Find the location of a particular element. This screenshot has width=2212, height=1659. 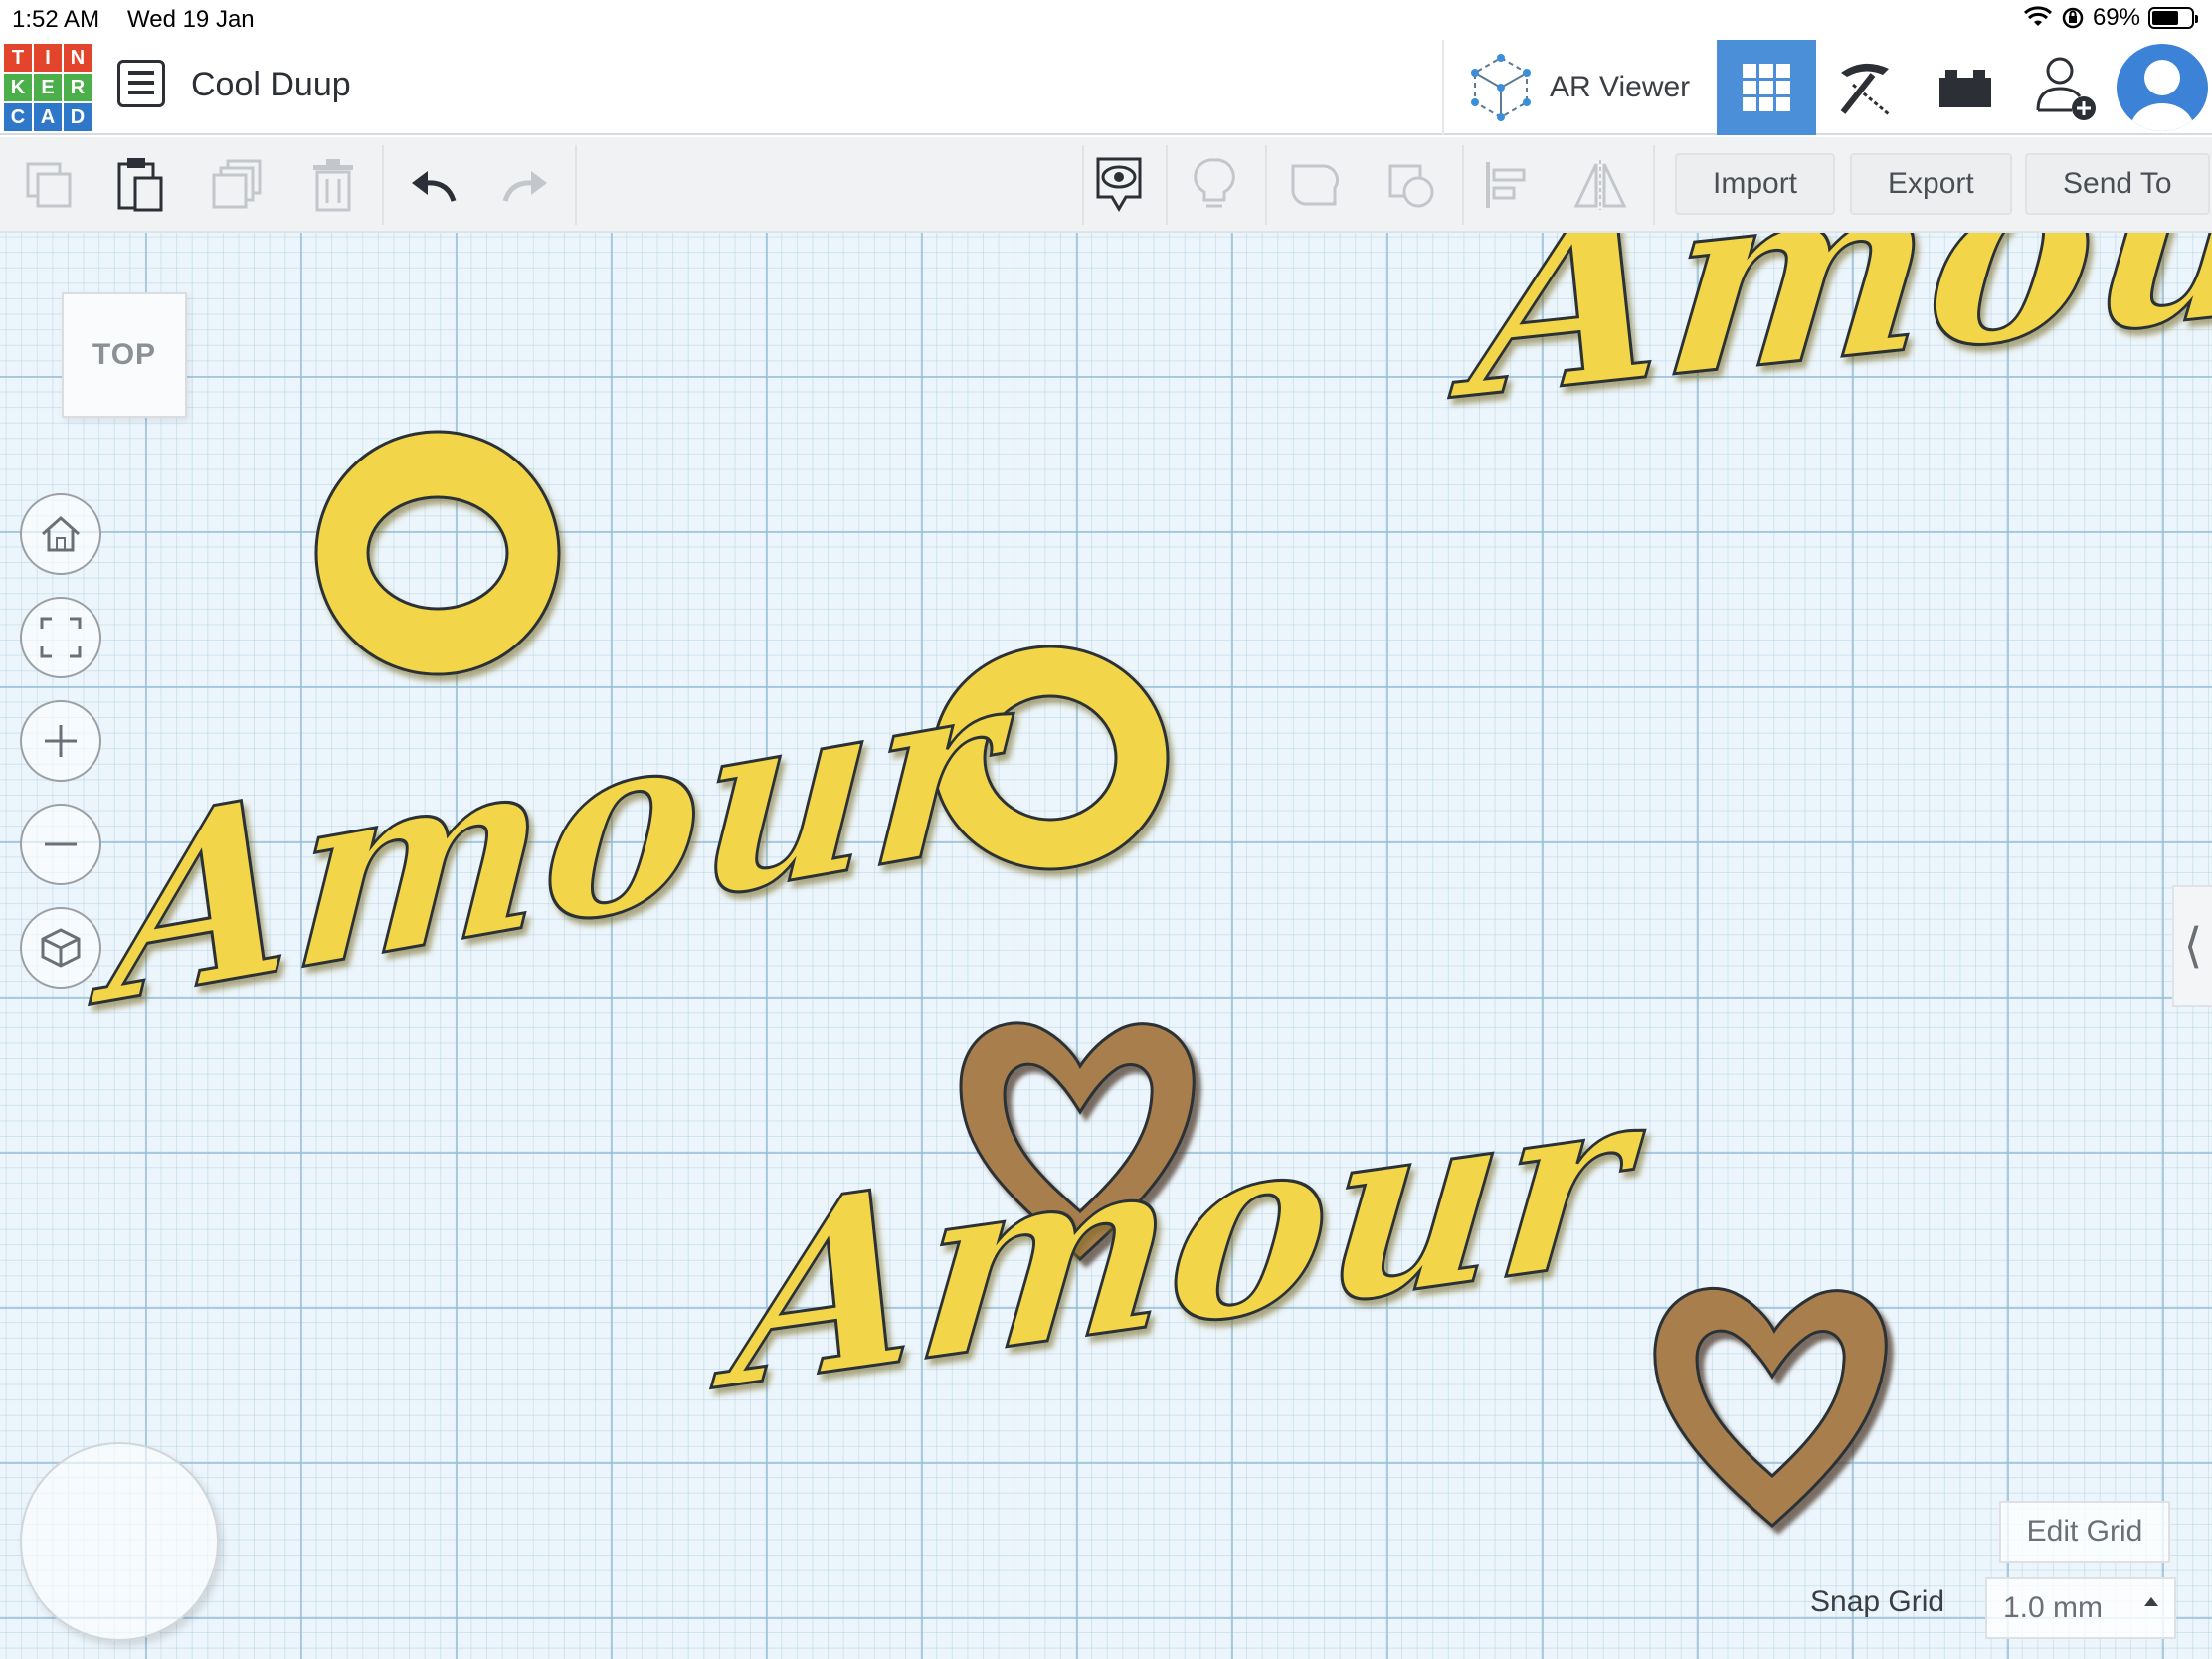

edit-toolbar: Import Export Send To is located at coordinates (1106, 185).